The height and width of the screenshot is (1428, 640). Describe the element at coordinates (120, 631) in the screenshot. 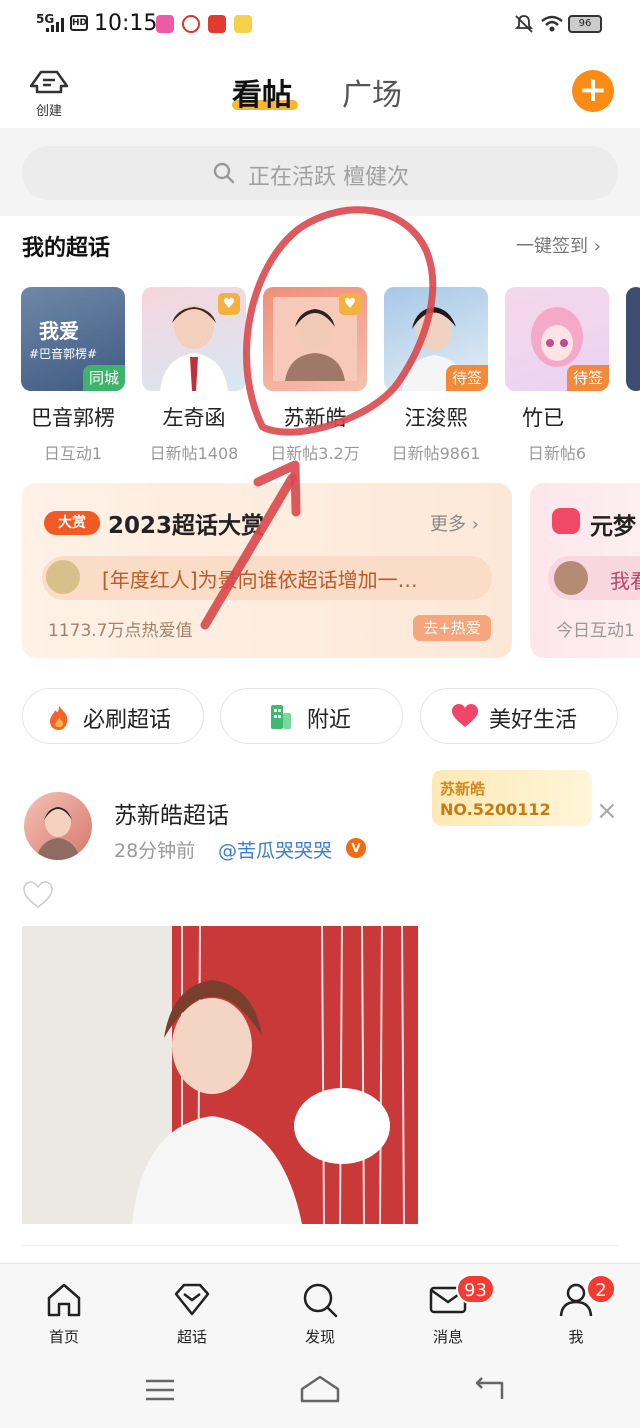

I see `love-score: 1173.7万点热爱值` at that location.